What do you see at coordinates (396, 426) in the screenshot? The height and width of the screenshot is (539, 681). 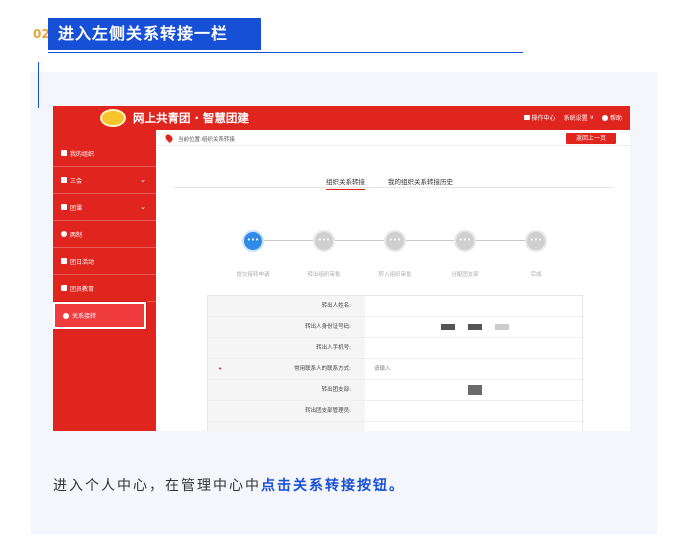 I see `form-row` at bounding box center [396, 426].